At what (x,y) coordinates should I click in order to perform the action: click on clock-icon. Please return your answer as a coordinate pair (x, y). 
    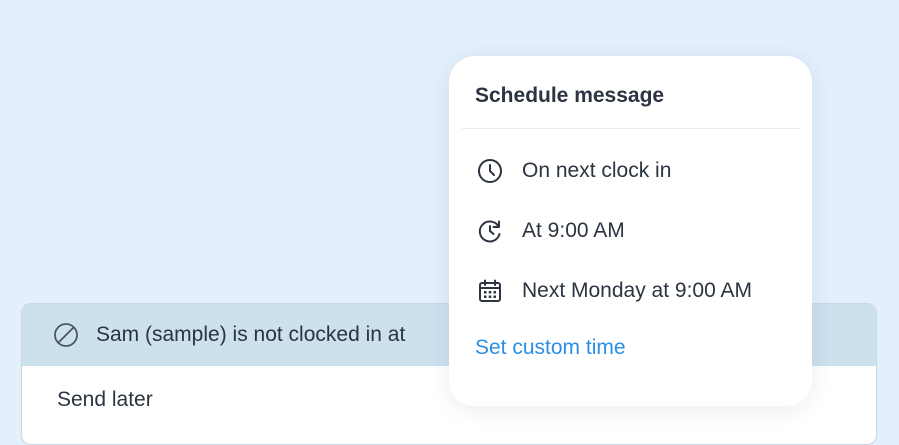
    Looking at the image, I should click on (490, 171).